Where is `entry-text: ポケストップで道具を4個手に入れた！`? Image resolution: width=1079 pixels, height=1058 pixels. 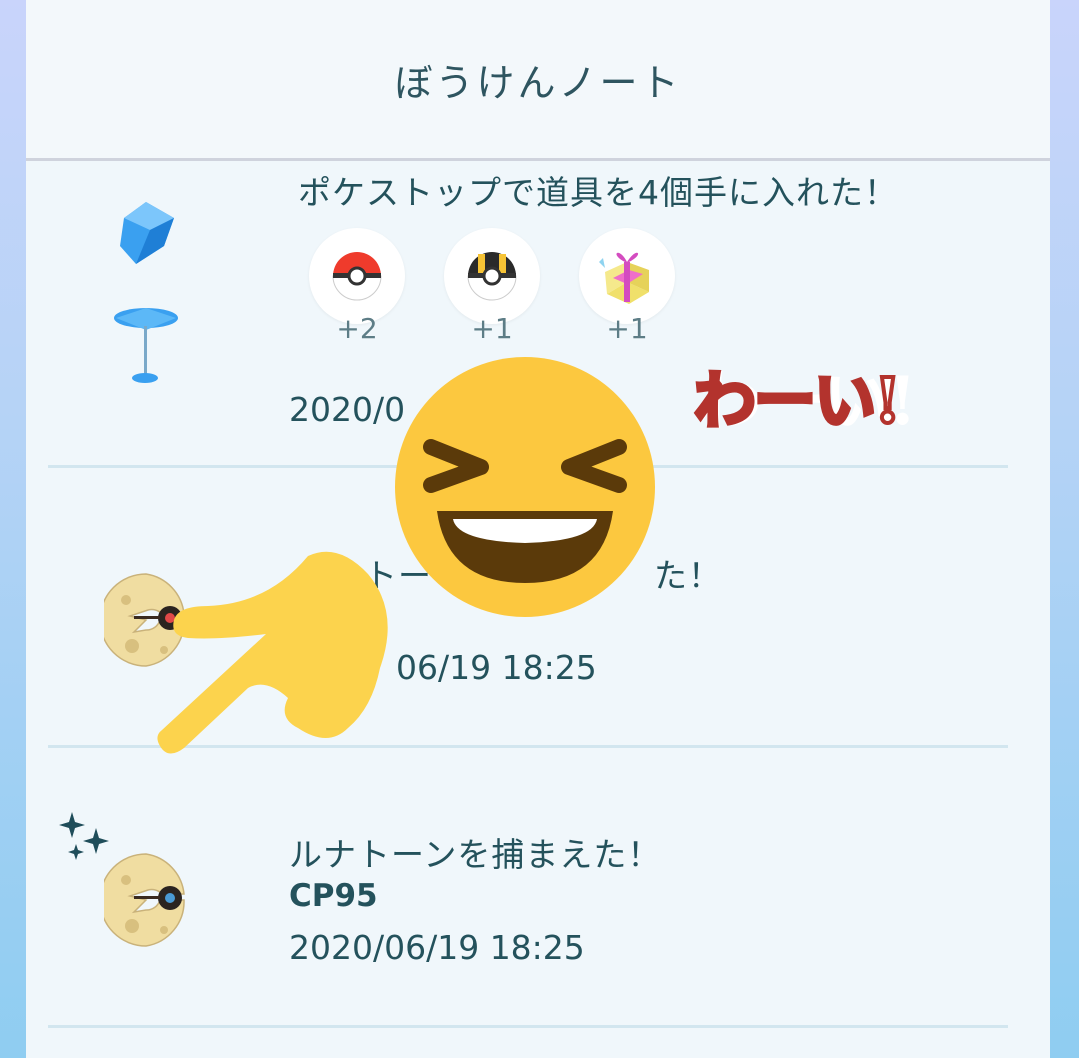 entry-text: ポケストップで道具を4個手に入れた！ is located at coordinates (598, 192).